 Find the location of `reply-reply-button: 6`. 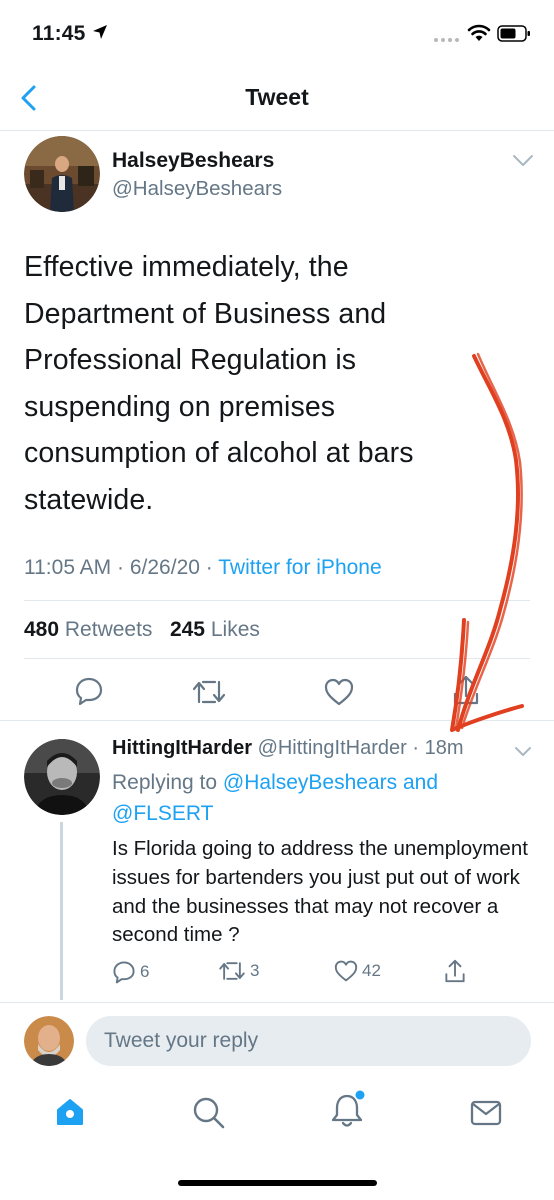

reply-reply-button: 6 is located at coordinates (130, 972).